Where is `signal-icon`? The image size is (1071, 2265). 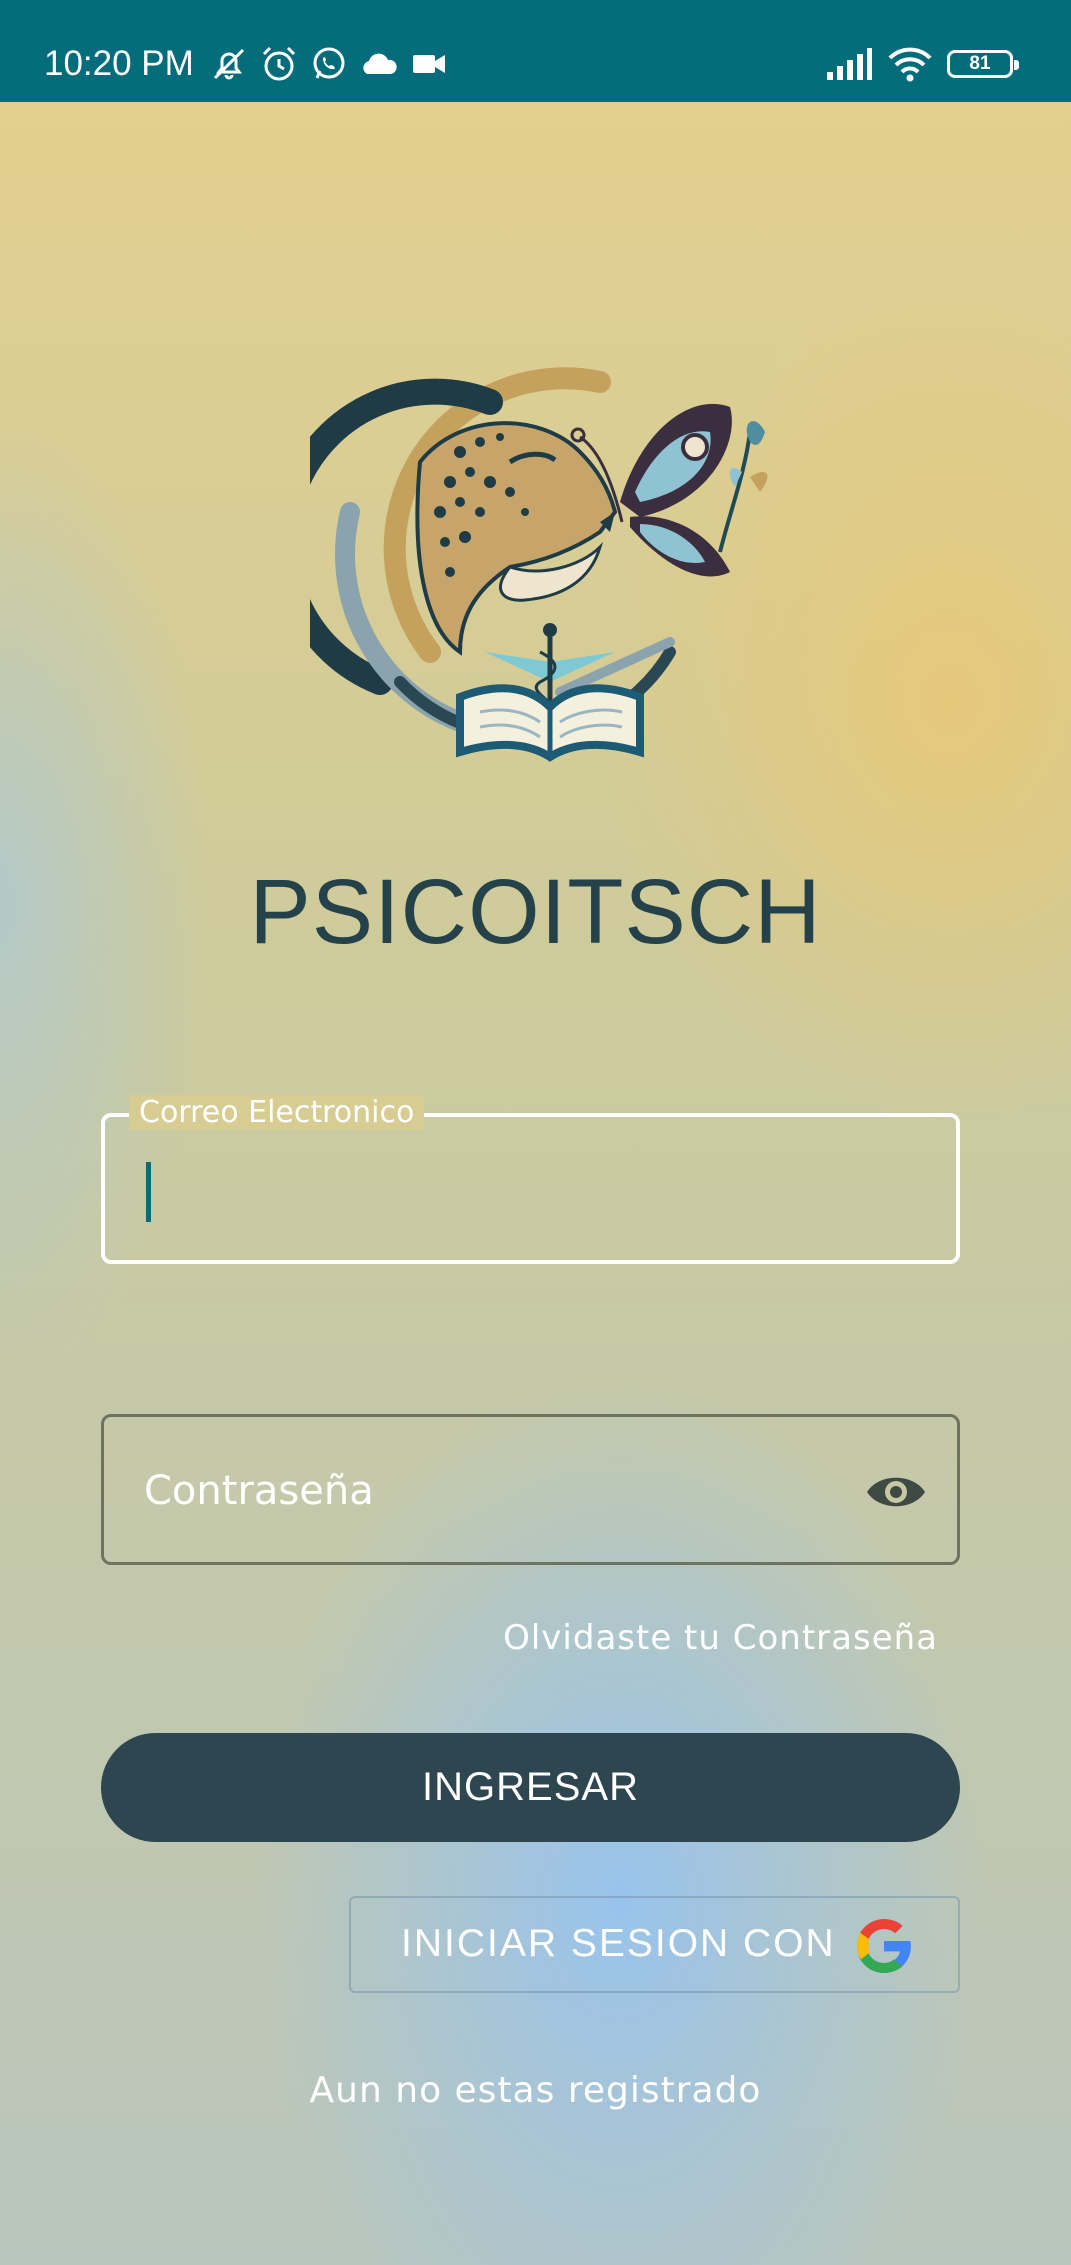 signal-icon is located at coordinates (849, 64).